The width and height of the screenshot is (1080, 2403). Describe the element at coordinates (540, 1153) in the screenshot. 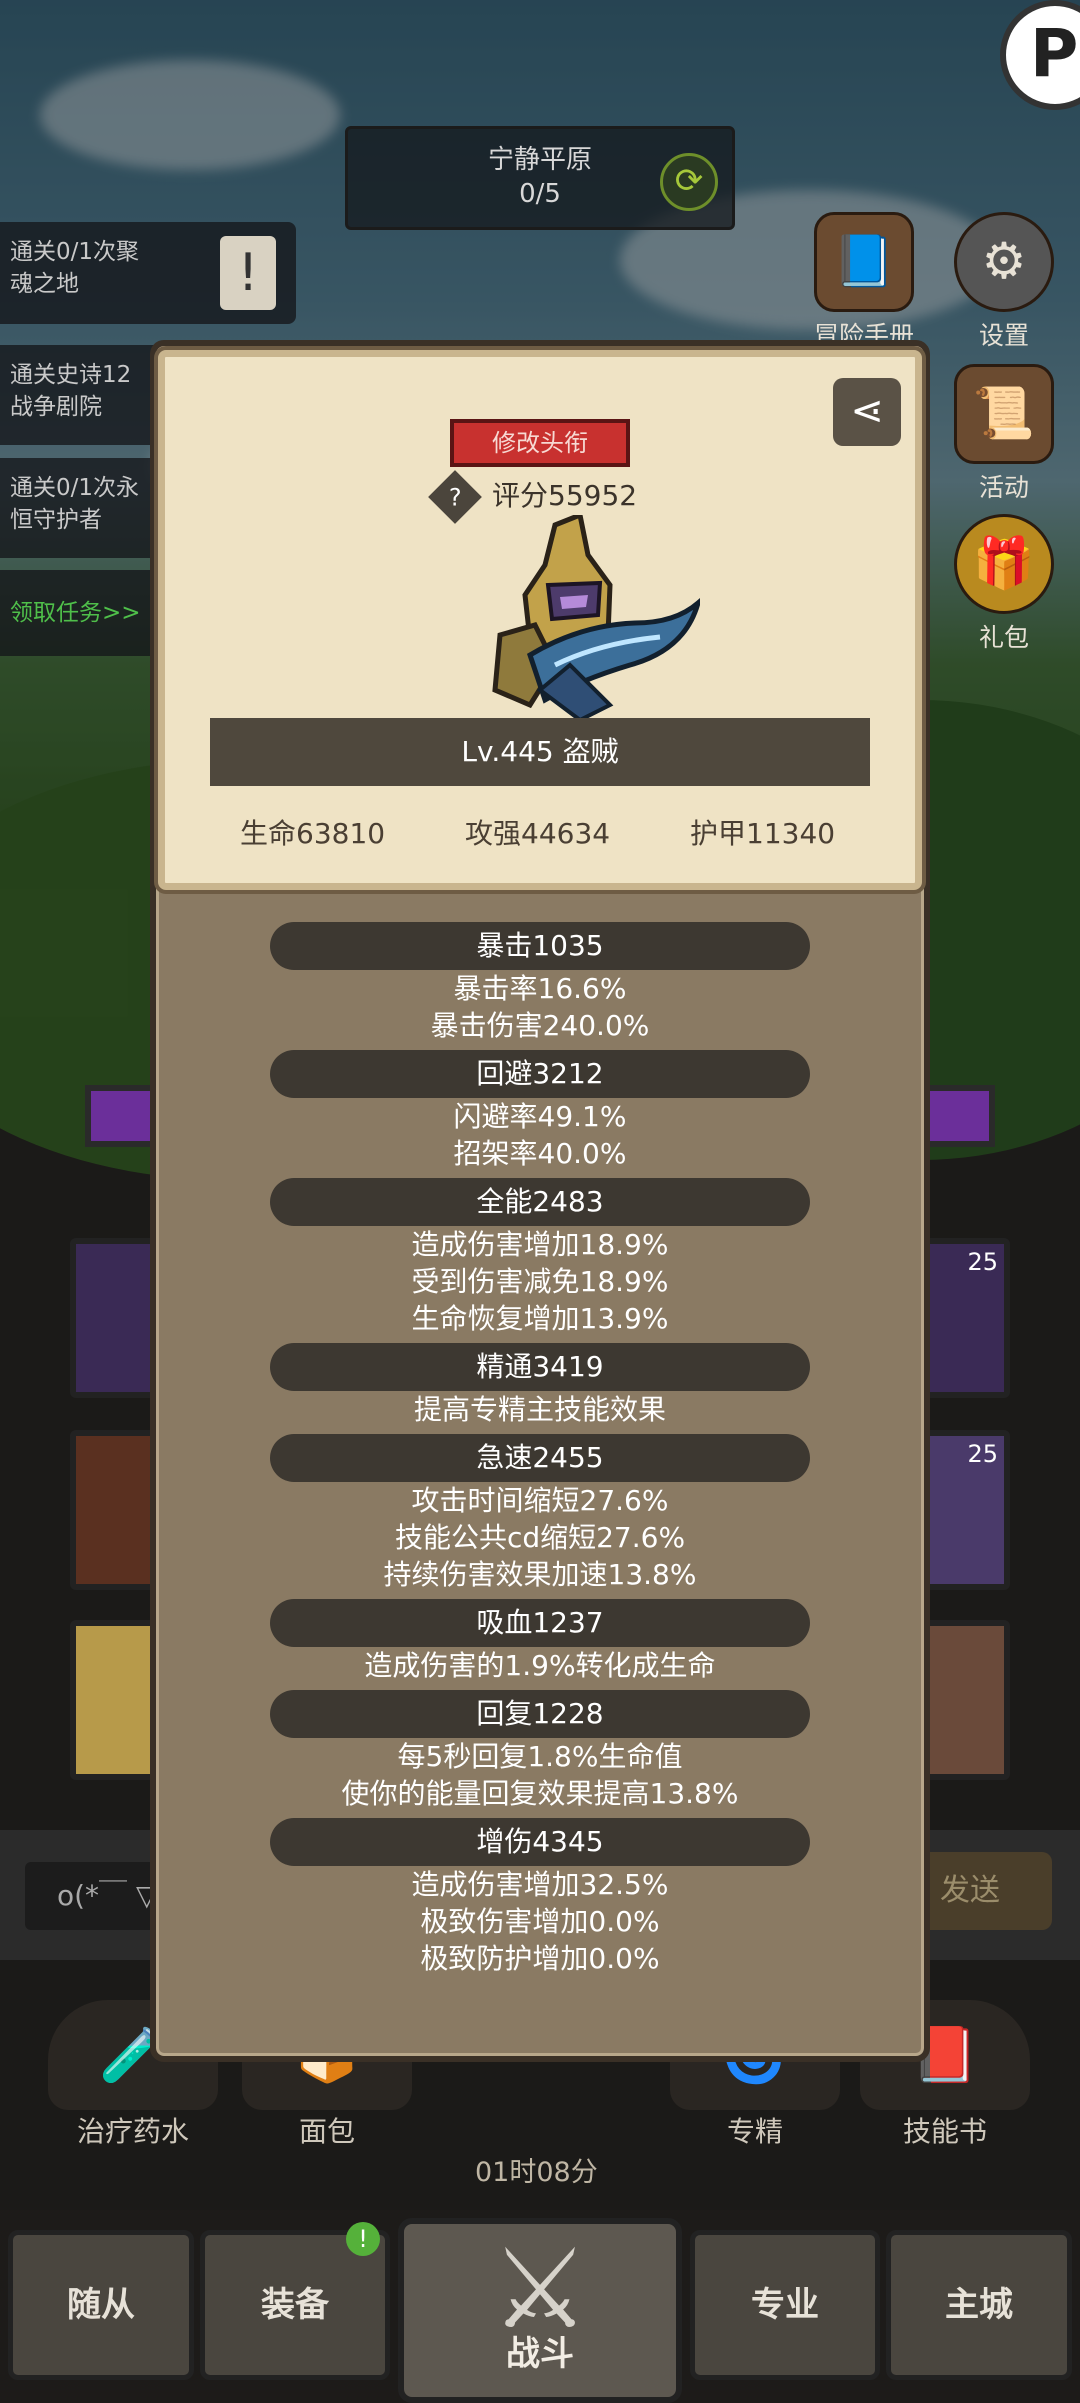

I see `stat-line: 招架率40.0%` at that location.